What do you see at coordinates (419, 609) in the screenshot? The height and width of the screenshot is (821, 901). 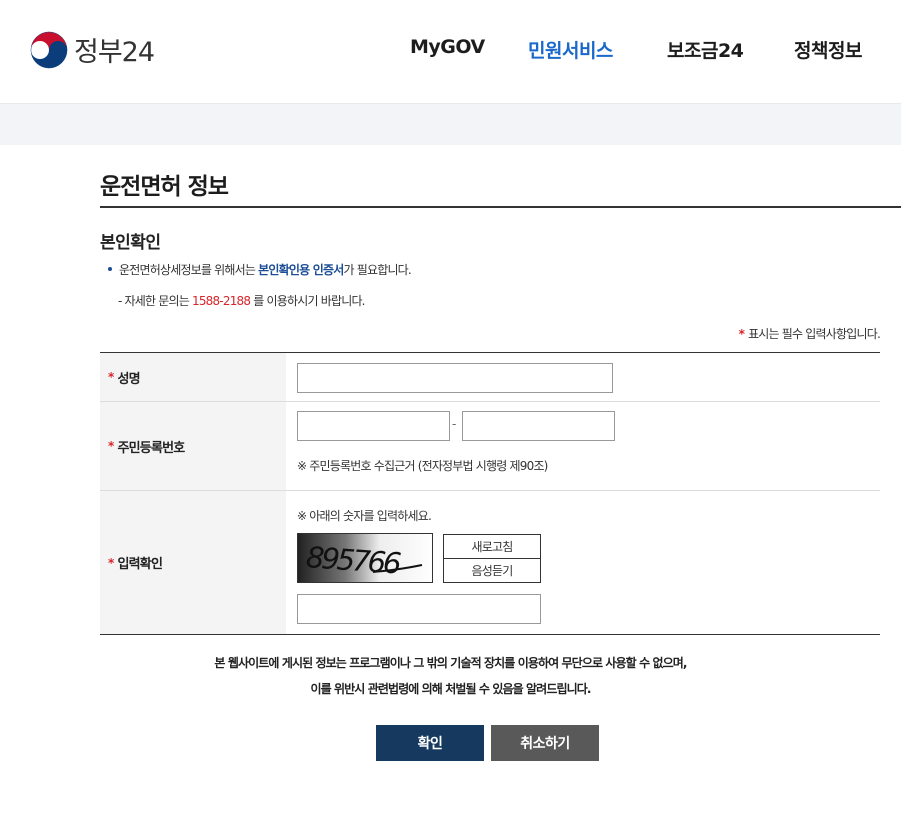 I see `captcha-input` at bounding box center [419, 609].